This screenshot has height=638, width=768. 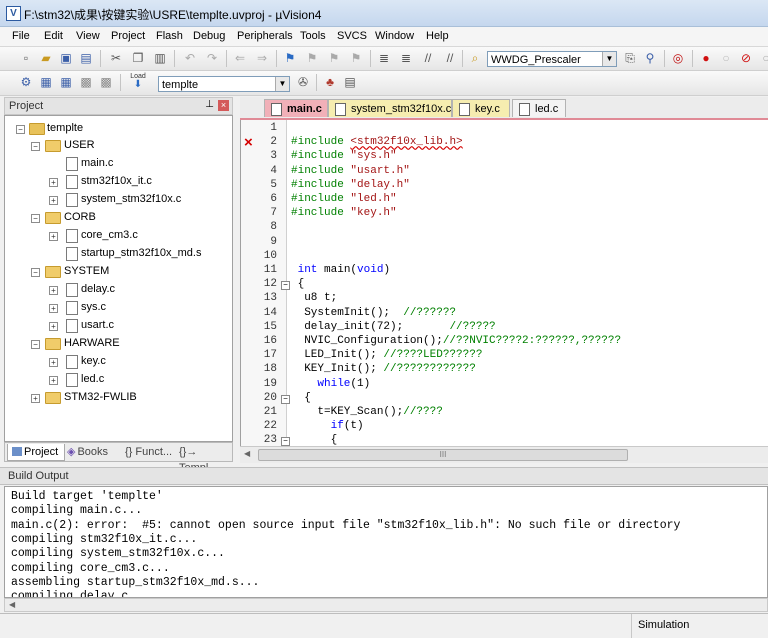 What do you see at coordinates (66, 82) in the screenshot?
I see `rebuild-icon: ▦` at bounding box center [66, 82].